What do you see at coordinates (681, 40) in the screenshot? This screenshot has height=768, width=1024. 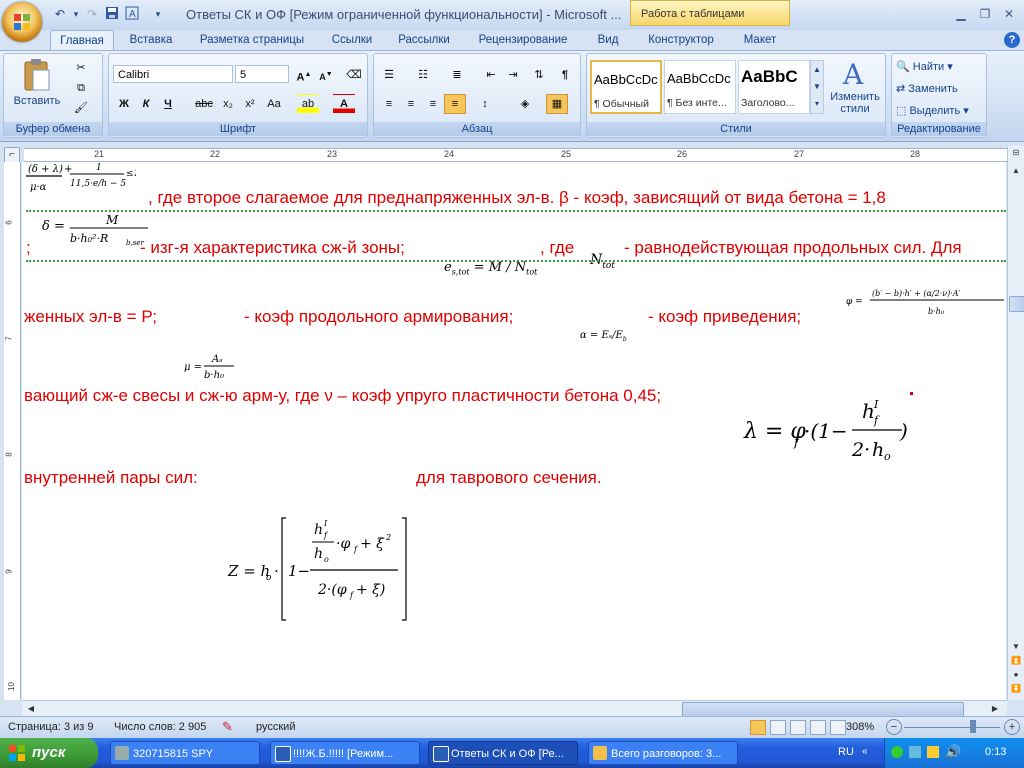 I see `tab-design: Конструктор` at bounding box center [681, 40].